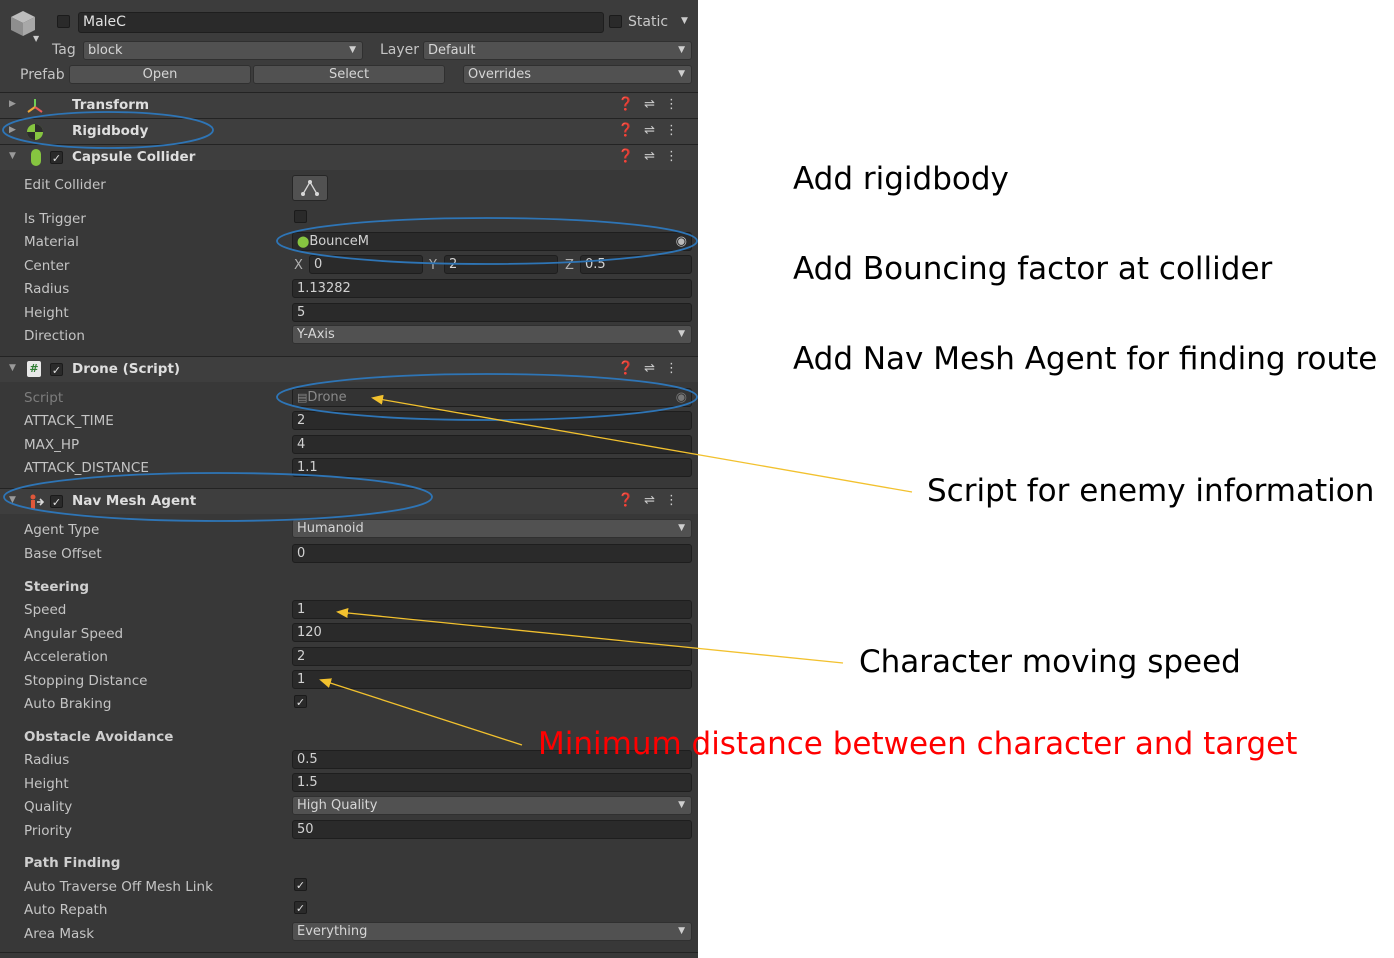  What do you see at coordinates (366, 264) in the screenshot?
I see `center-x-field: 0` at bounding box center [366, 264].